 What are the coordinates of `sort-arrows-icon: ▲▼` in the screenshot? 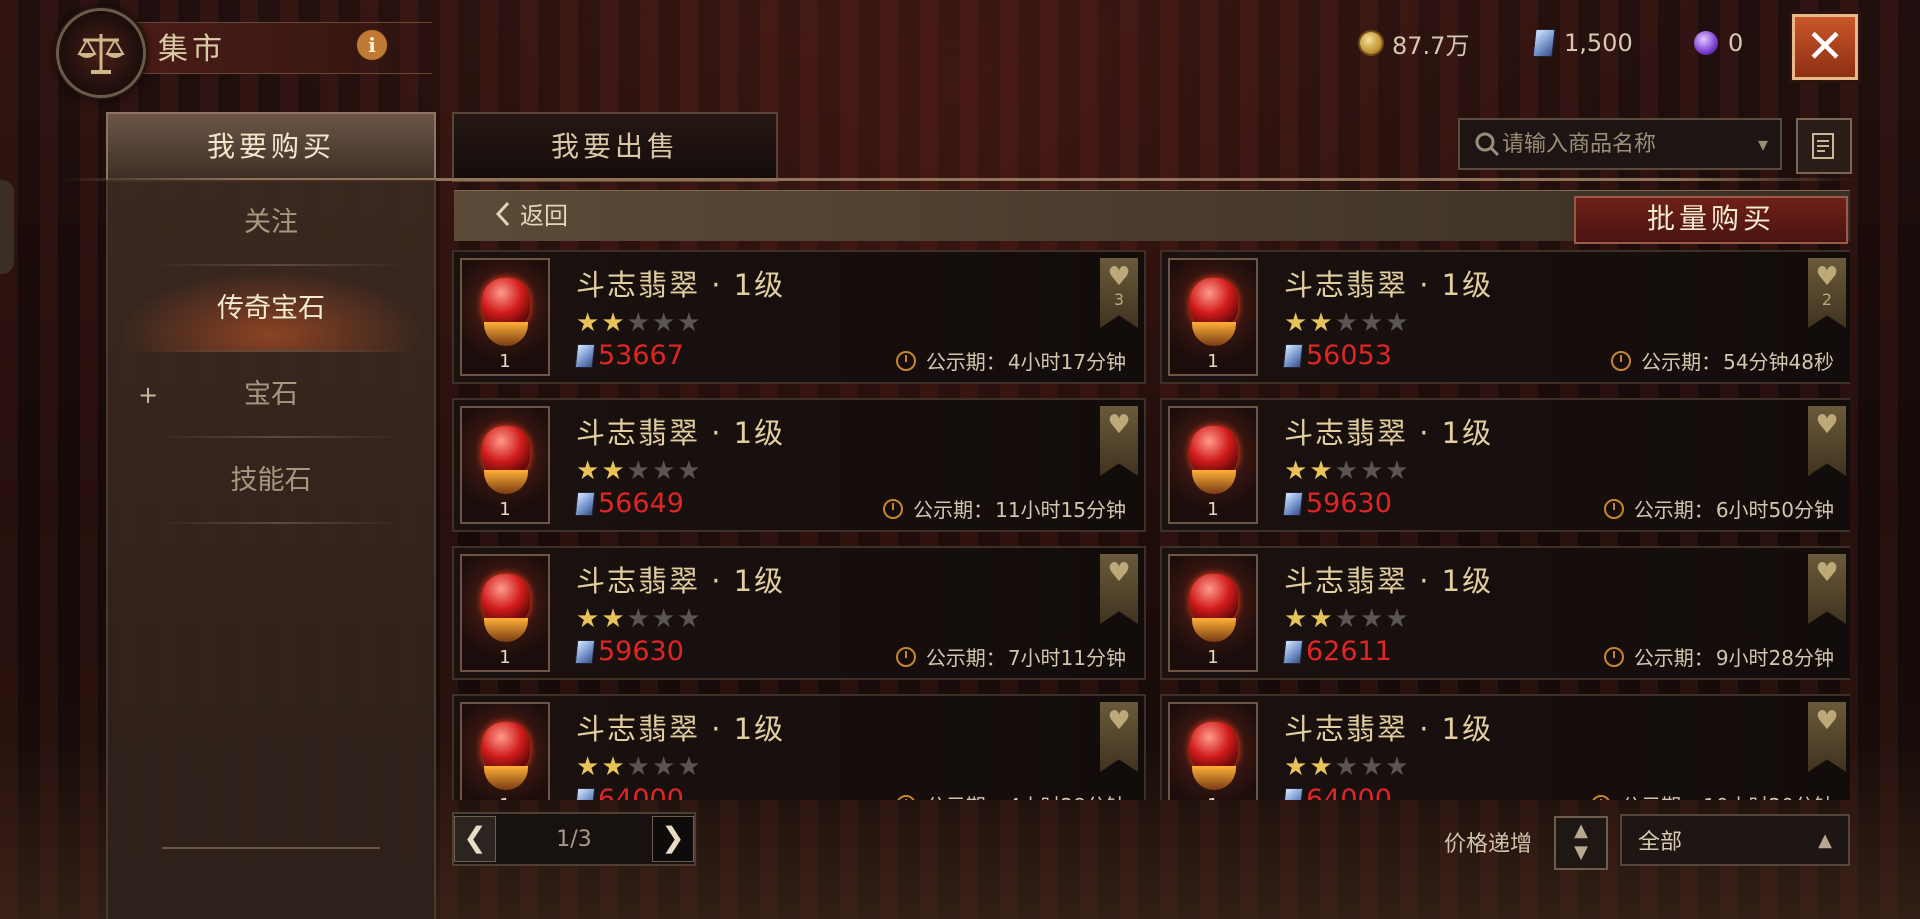 It's located at (1581, 841).